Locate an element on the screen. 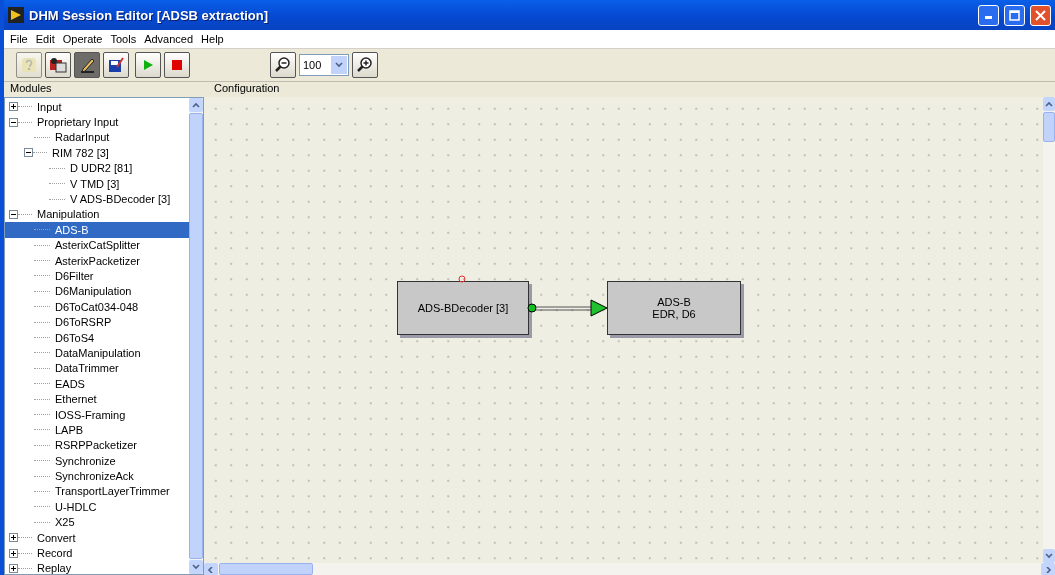 Image resolution: width=1055 pixels, height=575 pixels. tree-item: Manipulation is located at coordinates (68, 214).